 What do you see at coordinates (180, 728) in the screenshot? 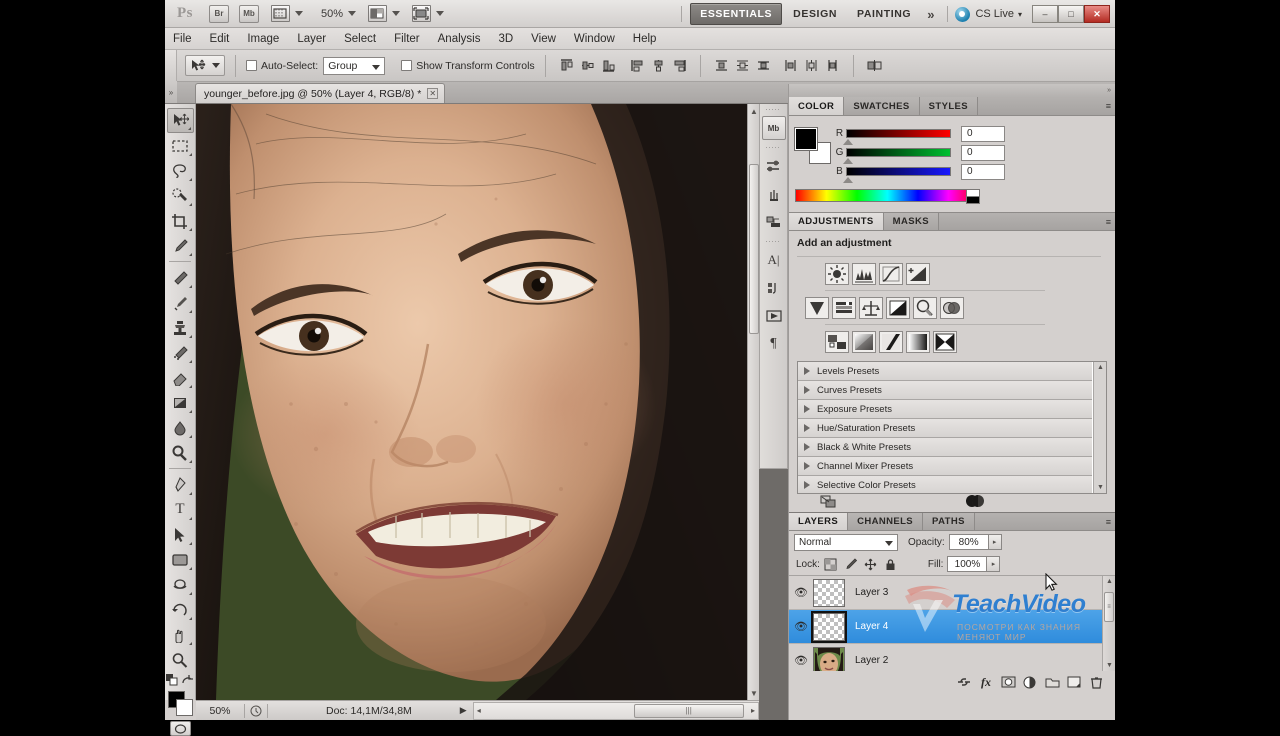
I see `quick-mask-mode-button` at bounding box center [180, 728].